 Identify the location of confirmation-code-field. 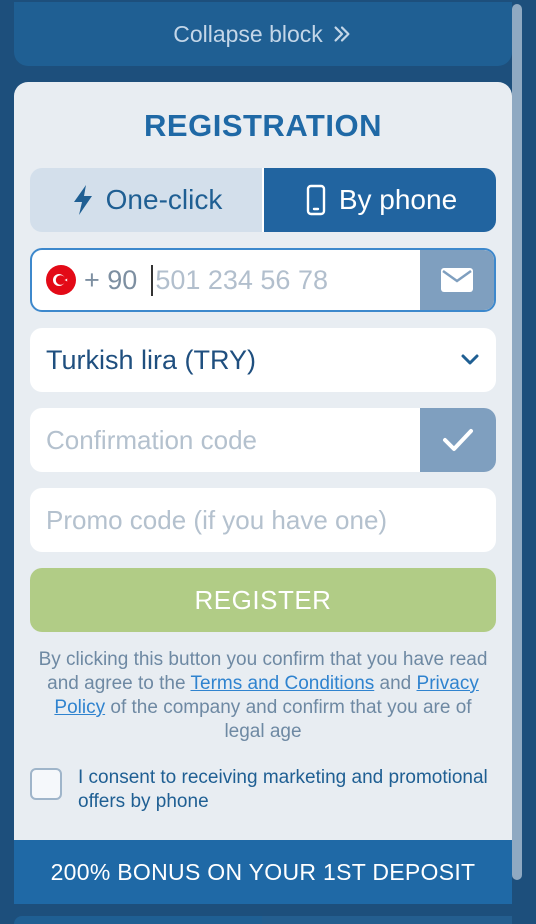
(263, 440).